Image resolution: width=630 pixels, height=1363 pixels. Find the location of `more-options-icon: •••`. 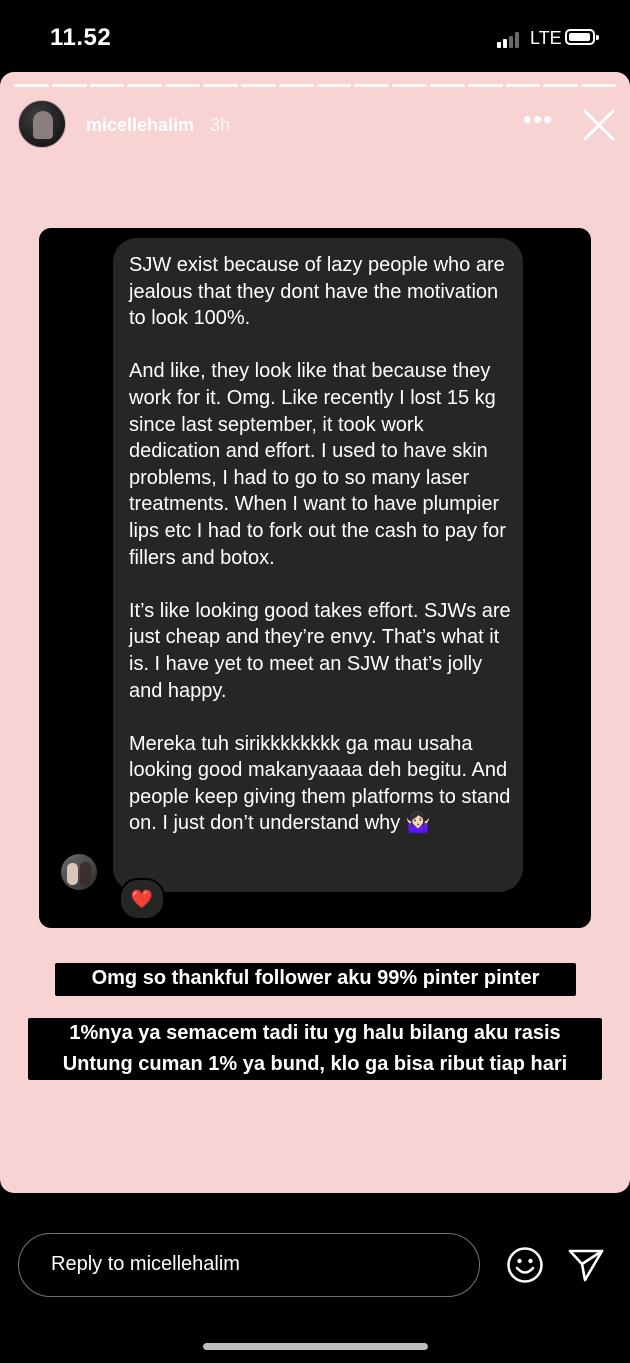

more-options-icon: ••• is located at coordinates (538, 122).